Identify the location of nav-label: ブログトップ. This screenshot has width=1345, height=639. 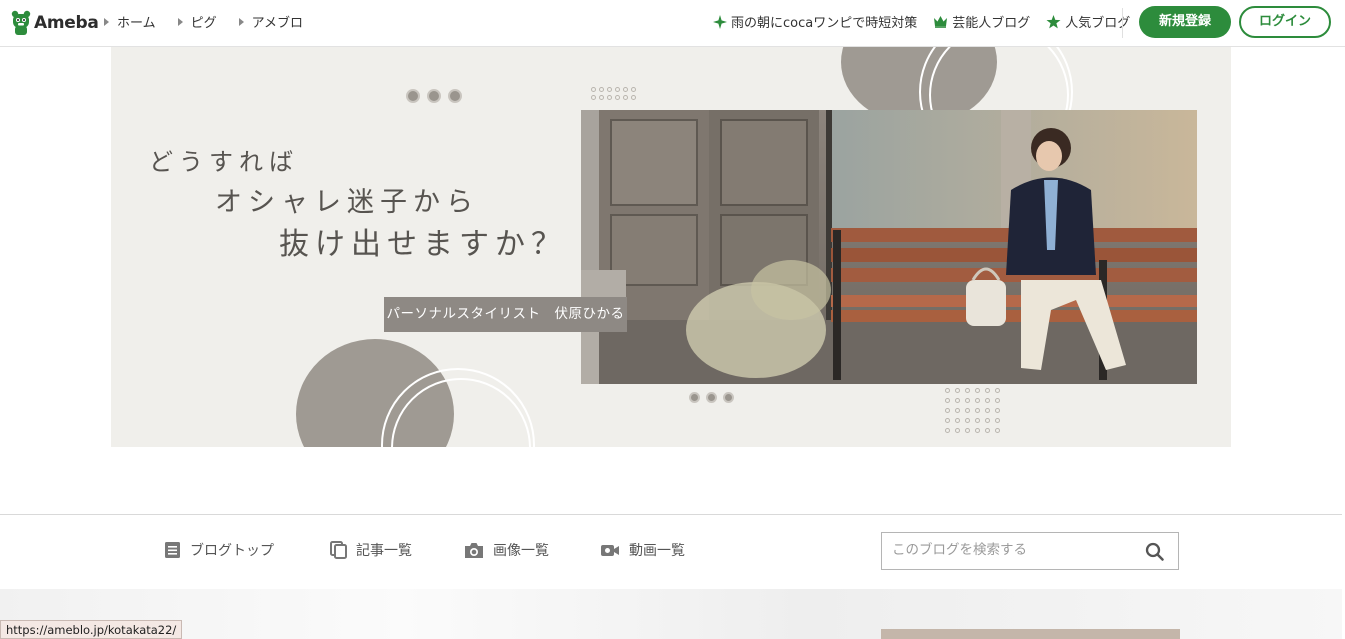
(232, 551).